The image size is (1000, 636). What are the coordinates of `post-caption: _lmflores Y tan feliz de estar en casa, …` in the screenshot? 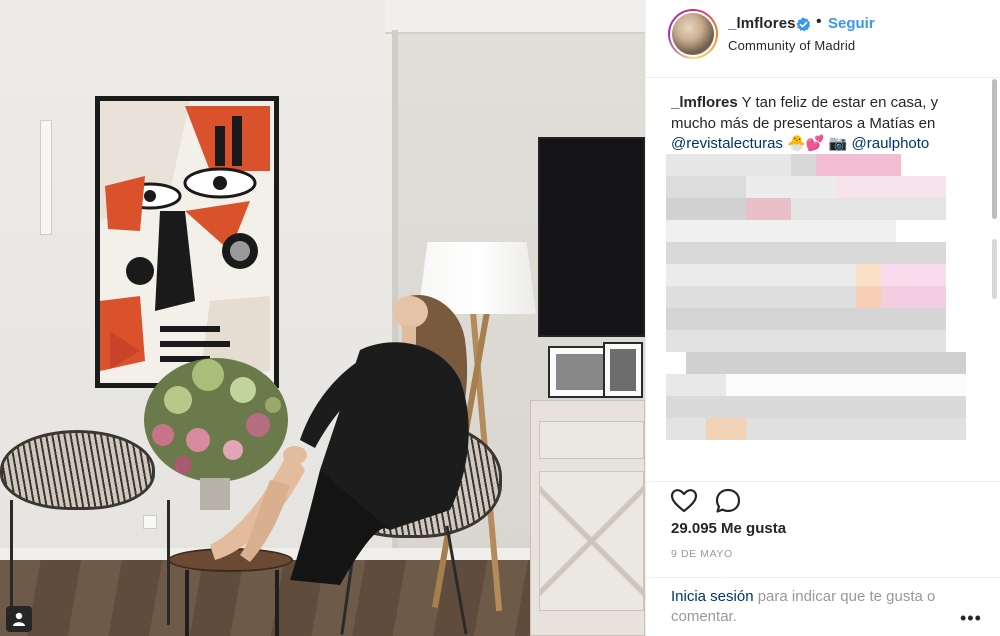 It's located at (821, 124).